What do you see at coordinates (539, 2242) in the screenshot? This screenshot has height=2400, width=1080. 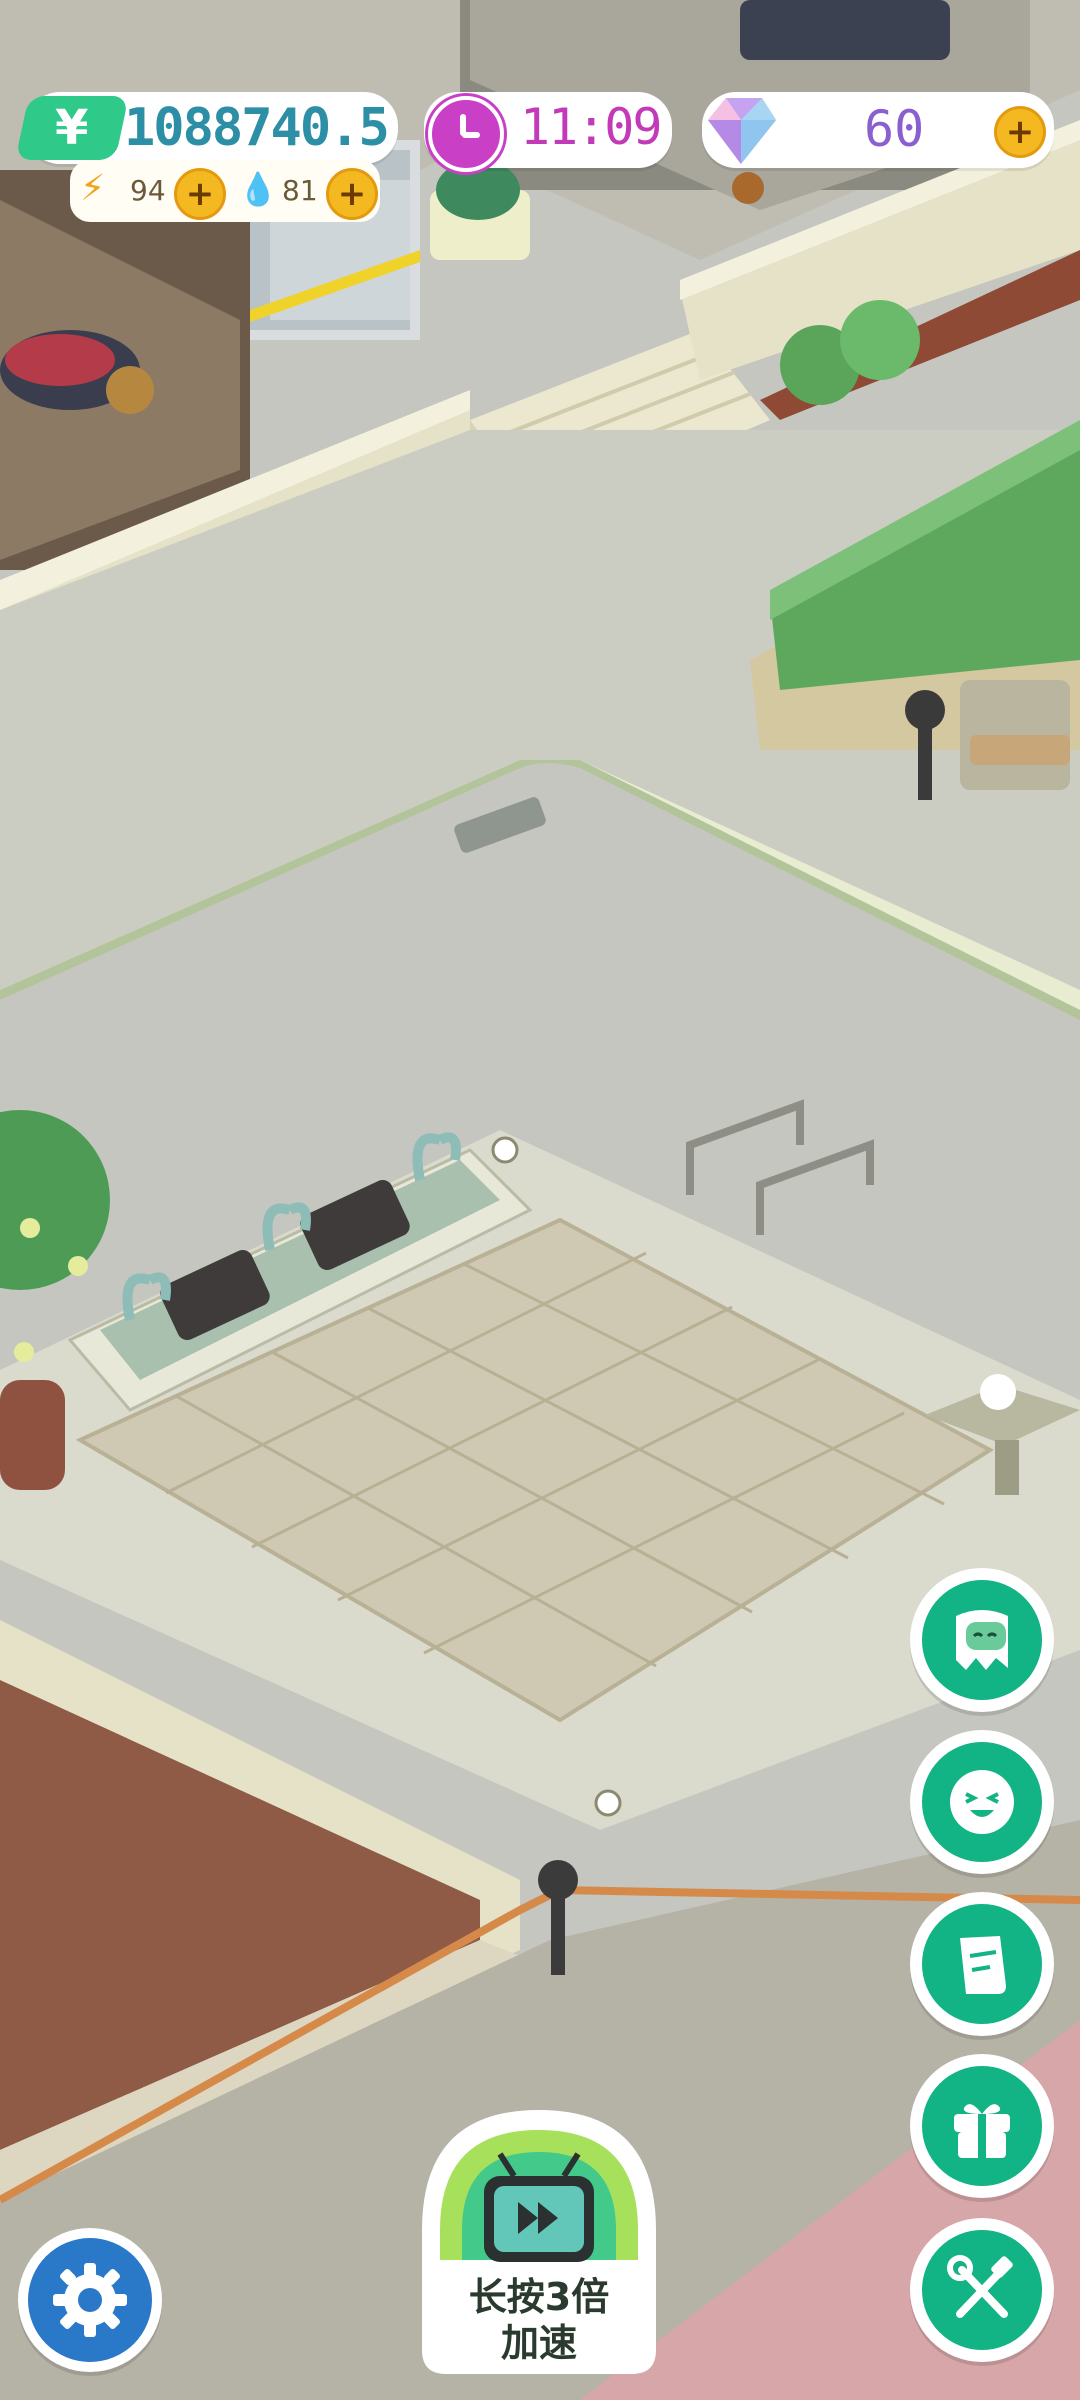 I see `speed-up-button: 长按3倍 加速` at bounding box center [539, 2242].